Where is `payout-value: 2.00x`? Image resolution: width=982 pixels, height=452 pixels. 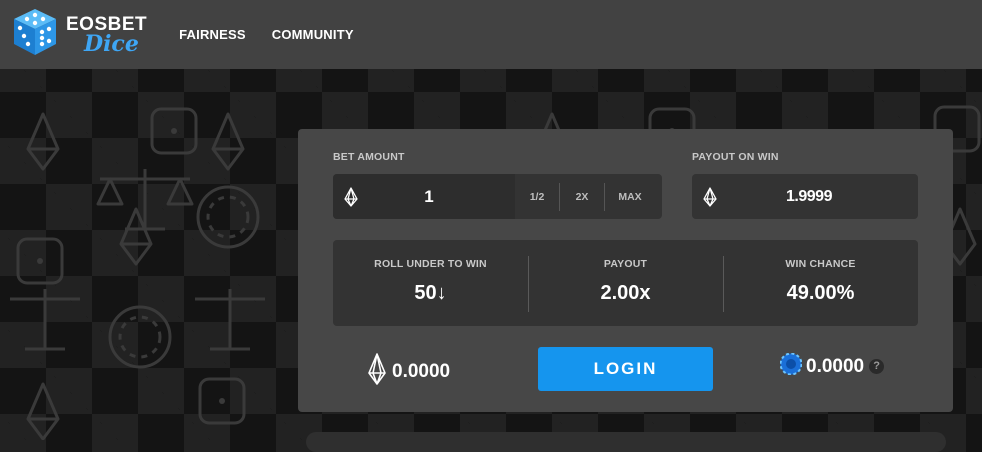 payout-value: 2.00x is located at coordinates (625, 293).